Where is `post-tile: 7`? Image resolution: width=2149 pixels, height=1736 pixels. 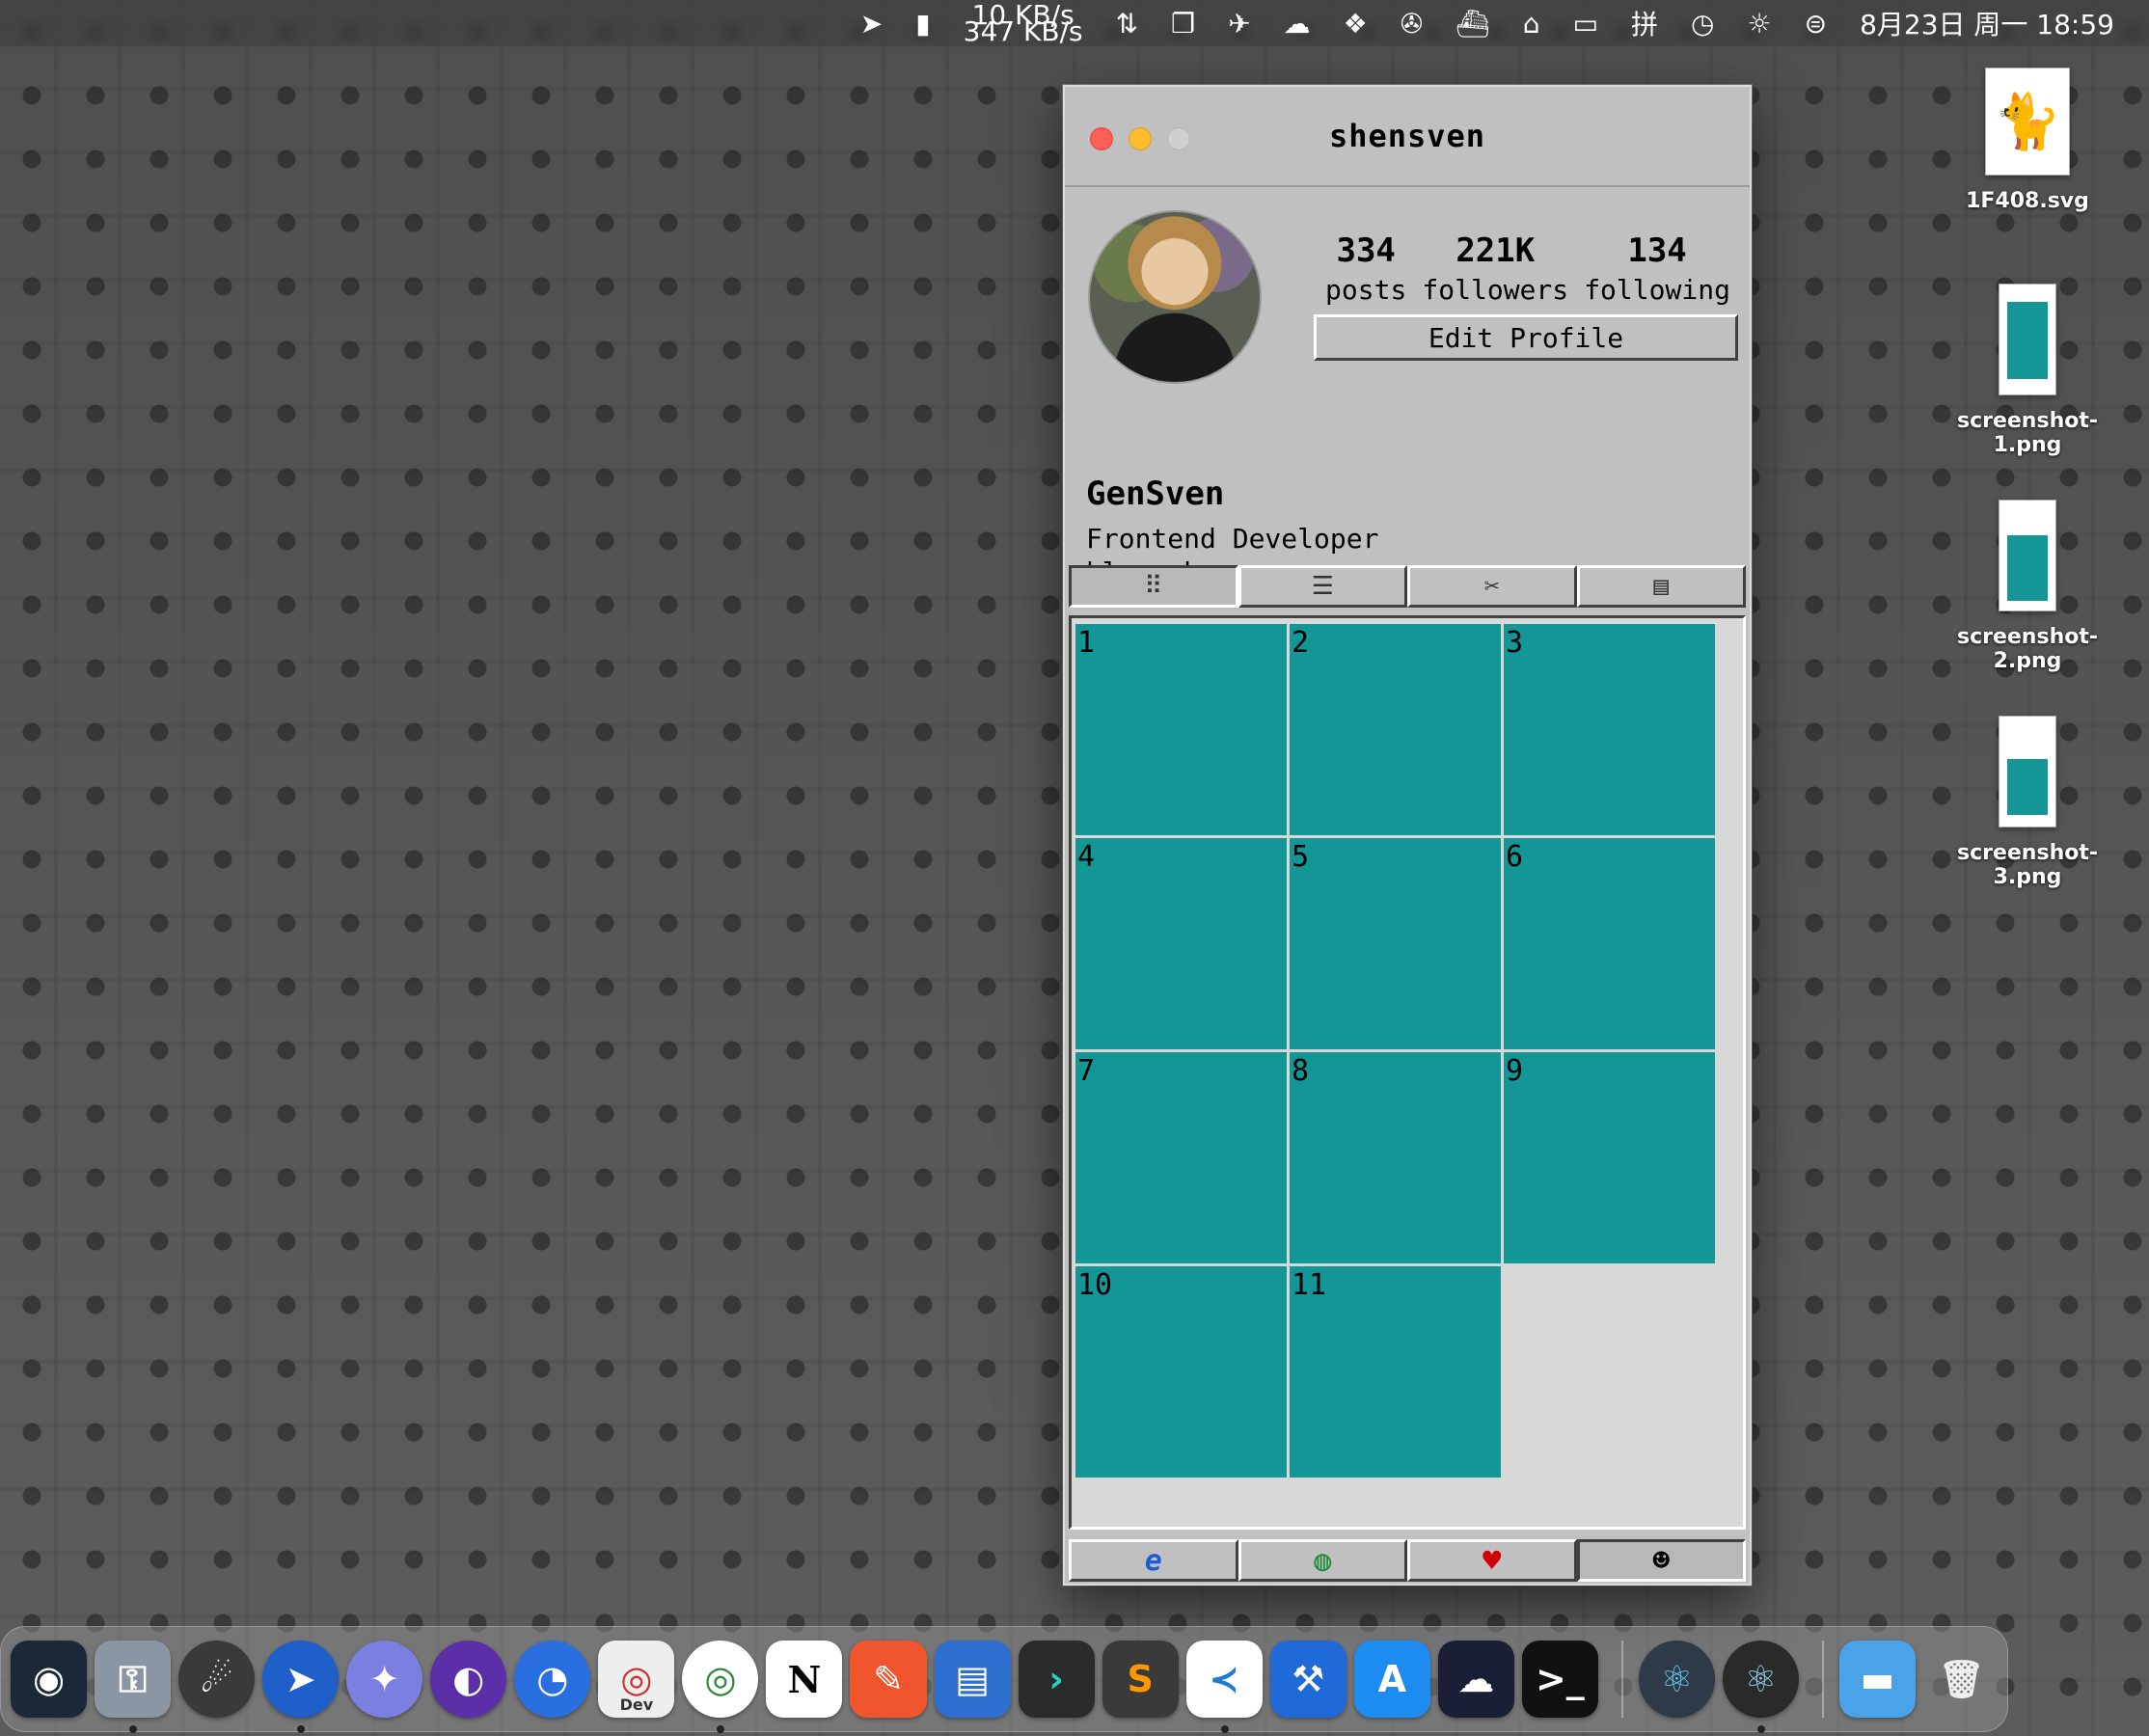
post-tile: 7 is located at coordinates (1181, 1157).